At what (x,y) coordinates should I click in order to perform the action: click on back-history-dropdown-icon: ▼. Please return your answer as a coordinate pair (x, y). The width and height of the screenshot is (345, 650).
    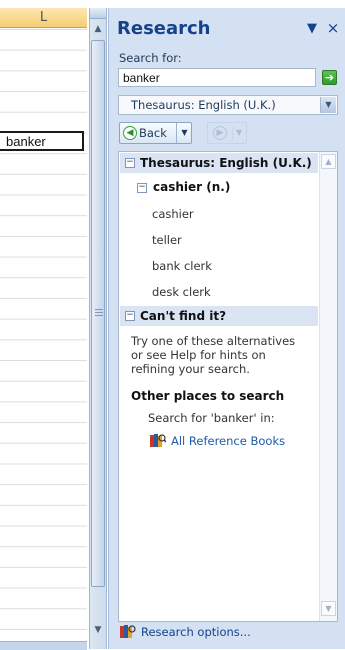
    Looking at the image, I should click on (184, 133).